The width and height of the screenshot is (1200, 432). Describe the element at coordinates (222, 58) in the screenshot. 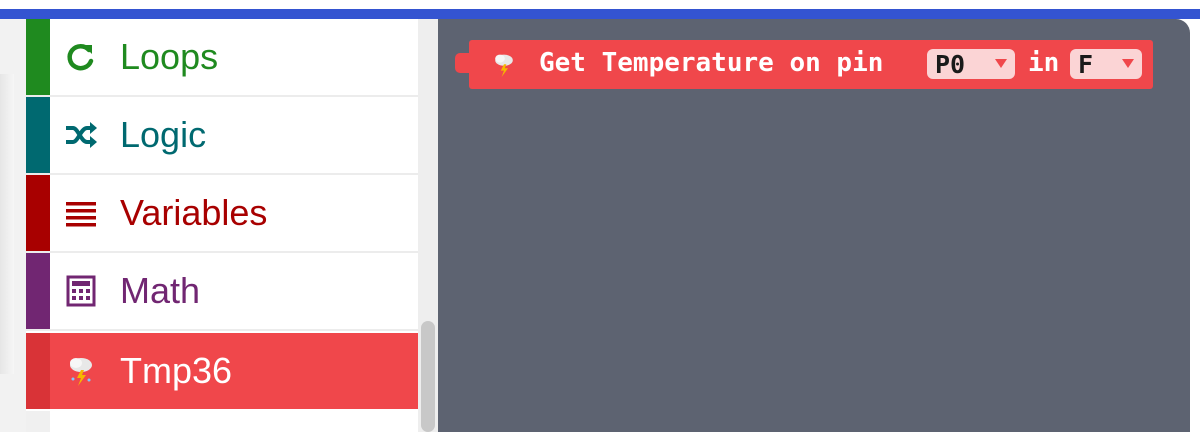

I see `toolbox-category-loops: Loops` at that location.